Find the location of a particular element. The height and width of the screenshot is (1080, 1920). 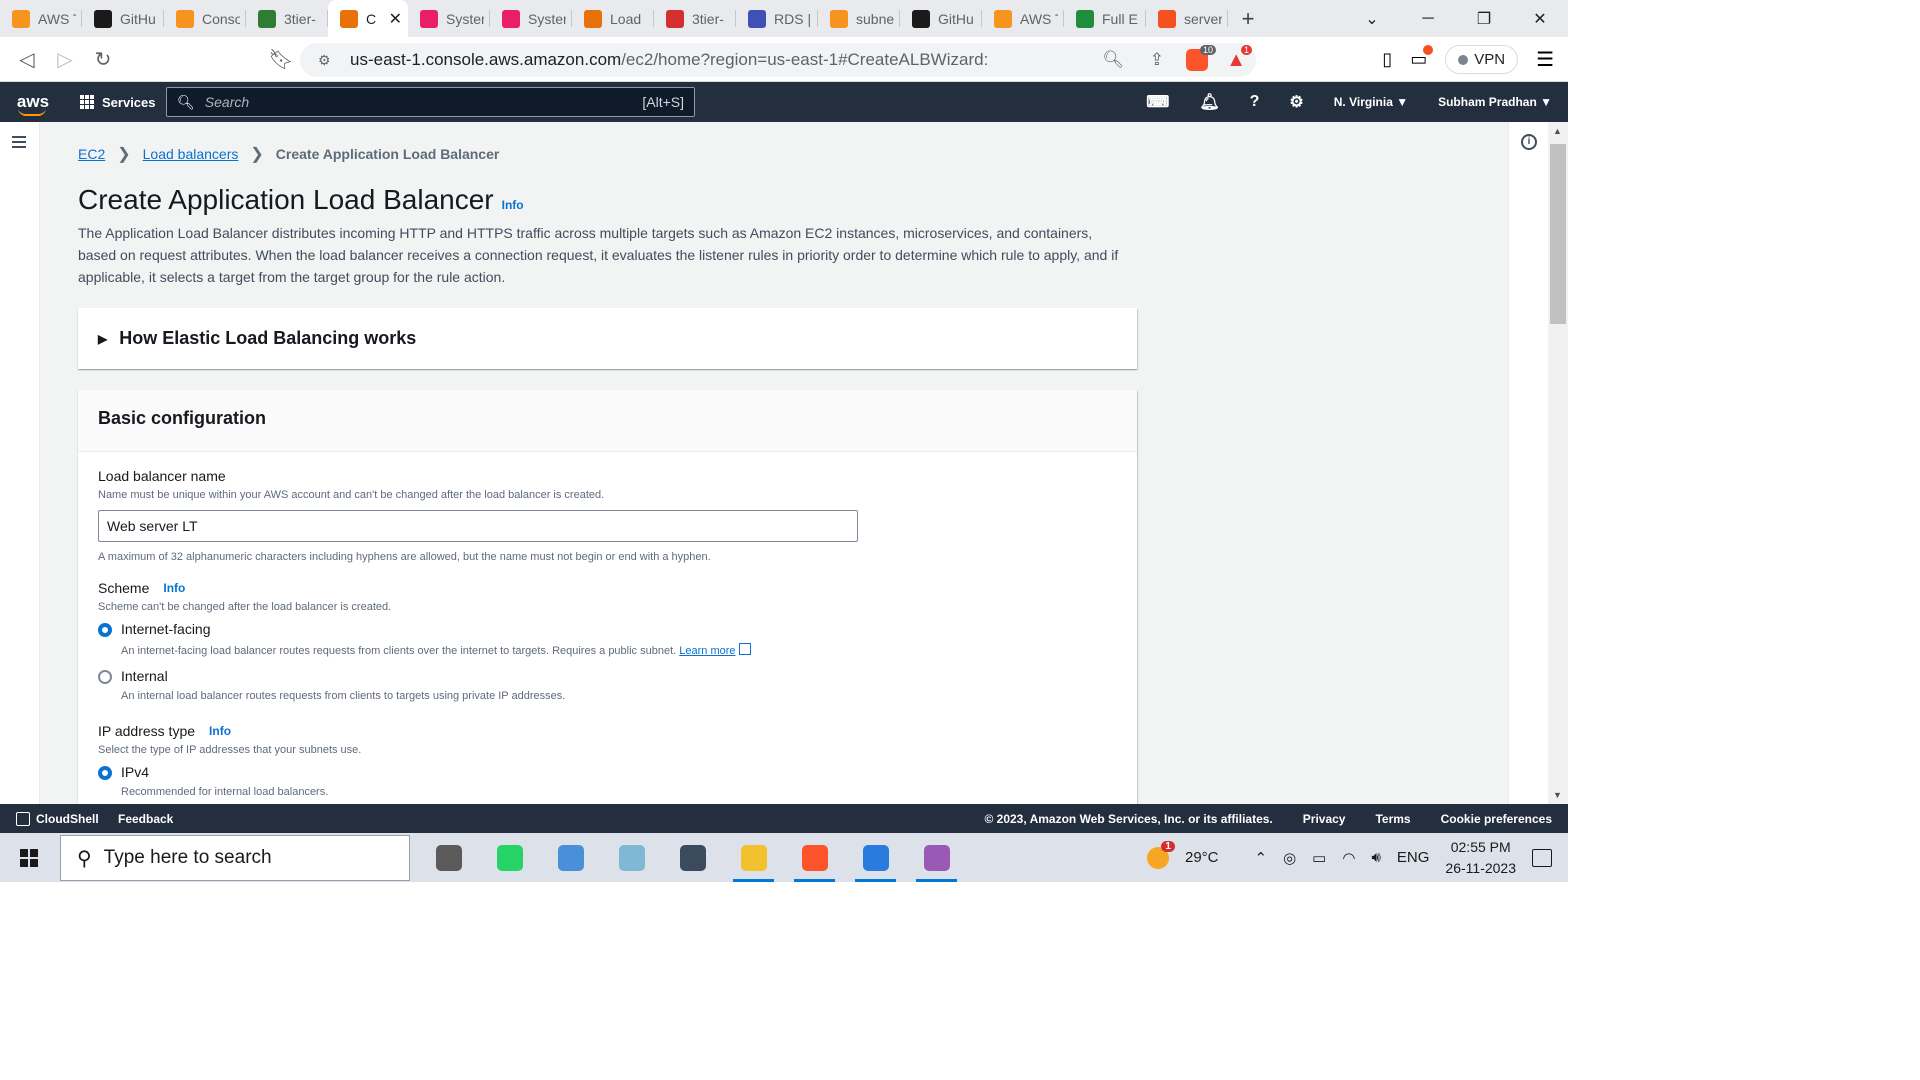

settings-icon: ⚙ is located at coordinates (1296, 102).